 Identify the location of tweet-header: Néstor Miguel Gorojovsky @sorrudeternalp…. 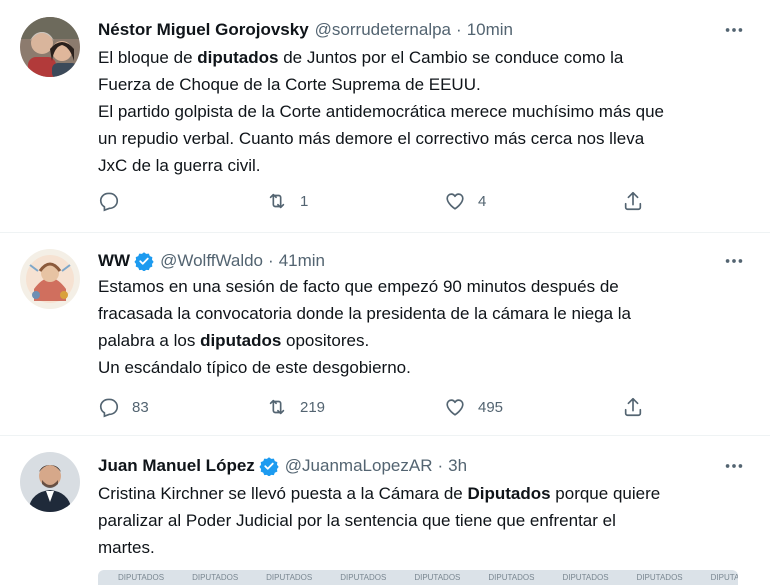
(305, 30).